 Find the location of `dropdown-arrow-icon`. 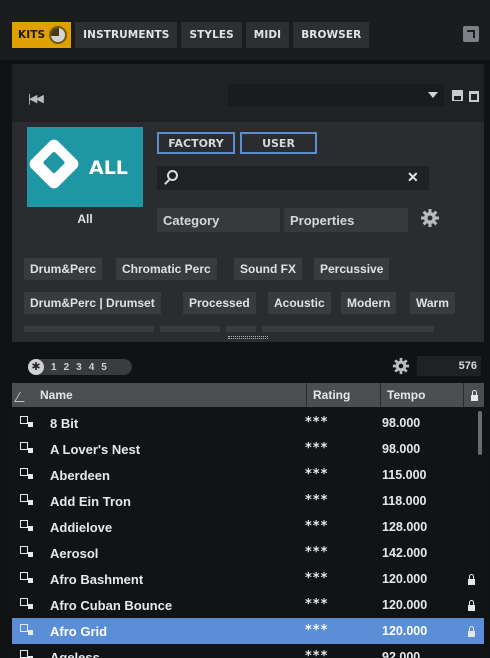

dropdown-arrow-icon is located at coordinates (433, 95).